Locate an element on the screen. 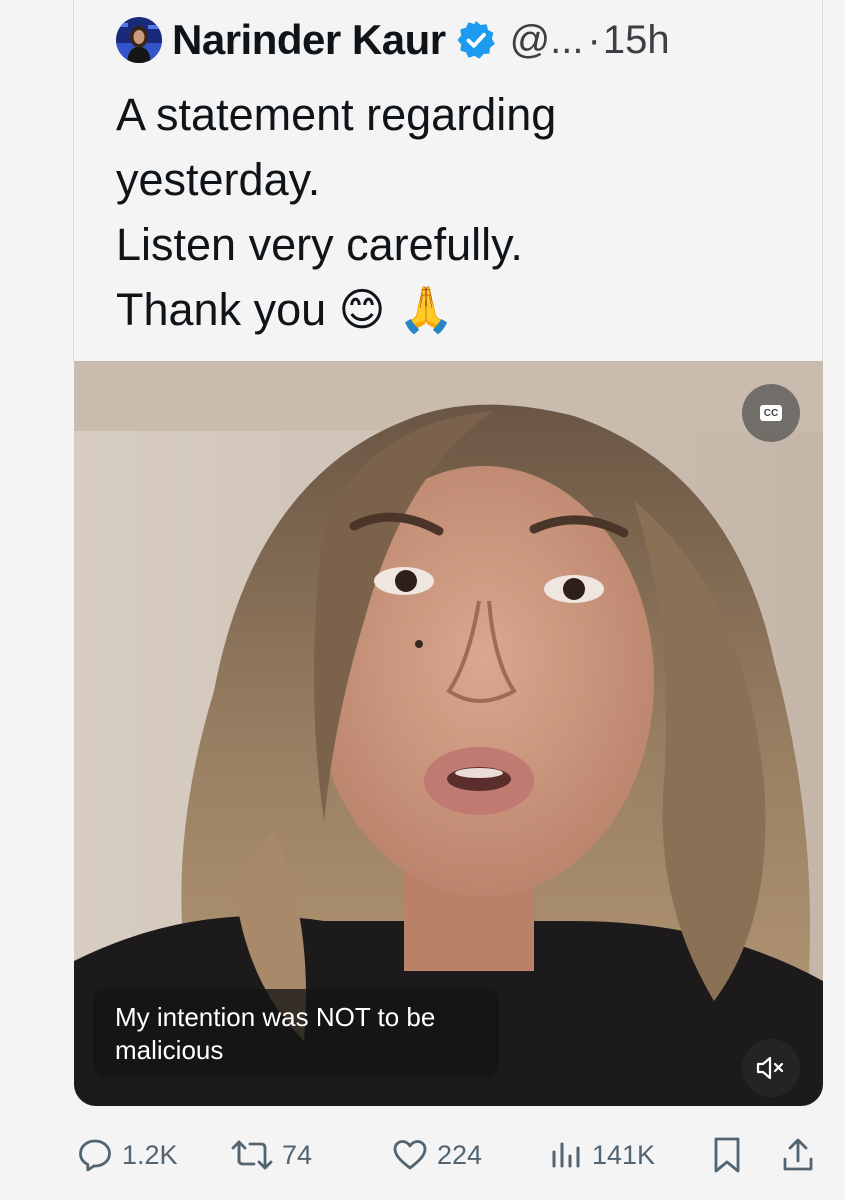  bookmark-icon is located at coordinates (727, 1155).